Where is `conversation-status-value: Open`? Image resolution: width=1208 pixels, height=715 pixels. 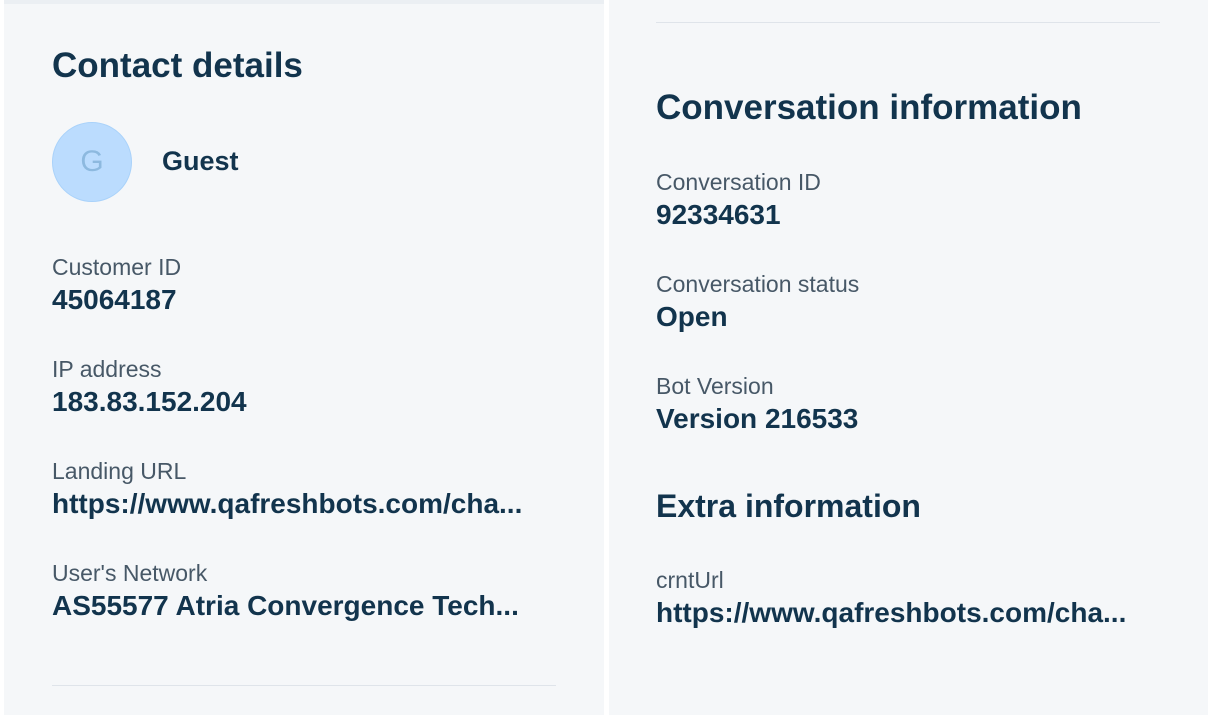 conversation-status-value: Open is located at coordinates (692, 316).